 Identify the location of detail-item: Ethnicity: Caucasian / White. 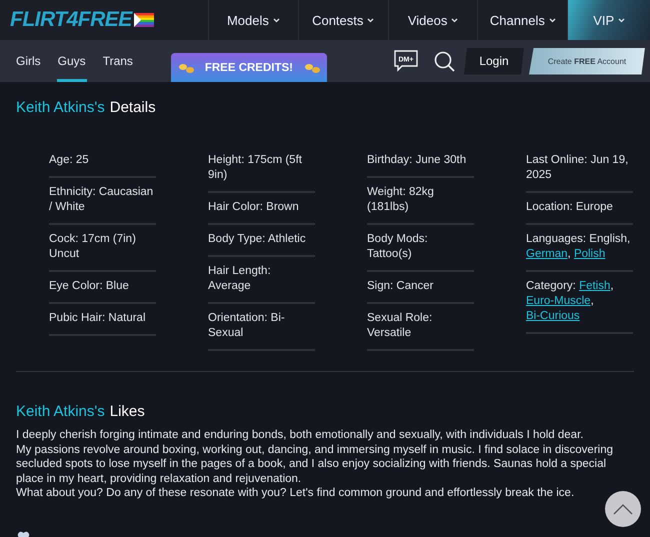
(102, 201).